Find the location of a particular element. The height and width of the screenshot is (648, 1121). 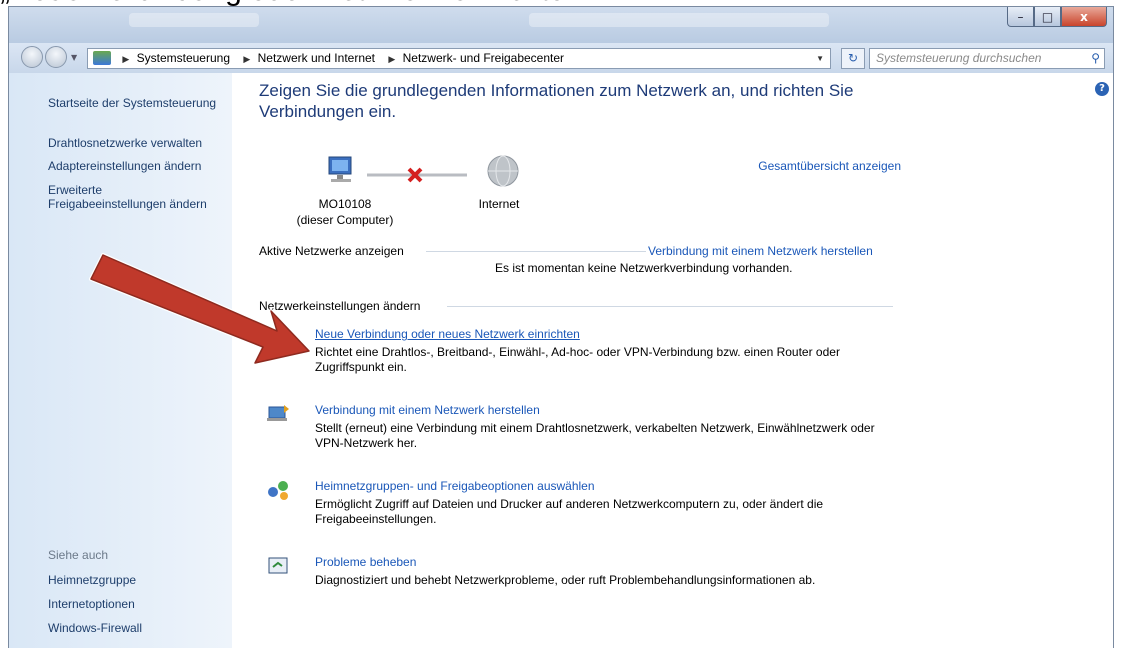

sidebar-item-wireless: Drahtlosnetzwerke verwalten is located at coordinates (125, 143).